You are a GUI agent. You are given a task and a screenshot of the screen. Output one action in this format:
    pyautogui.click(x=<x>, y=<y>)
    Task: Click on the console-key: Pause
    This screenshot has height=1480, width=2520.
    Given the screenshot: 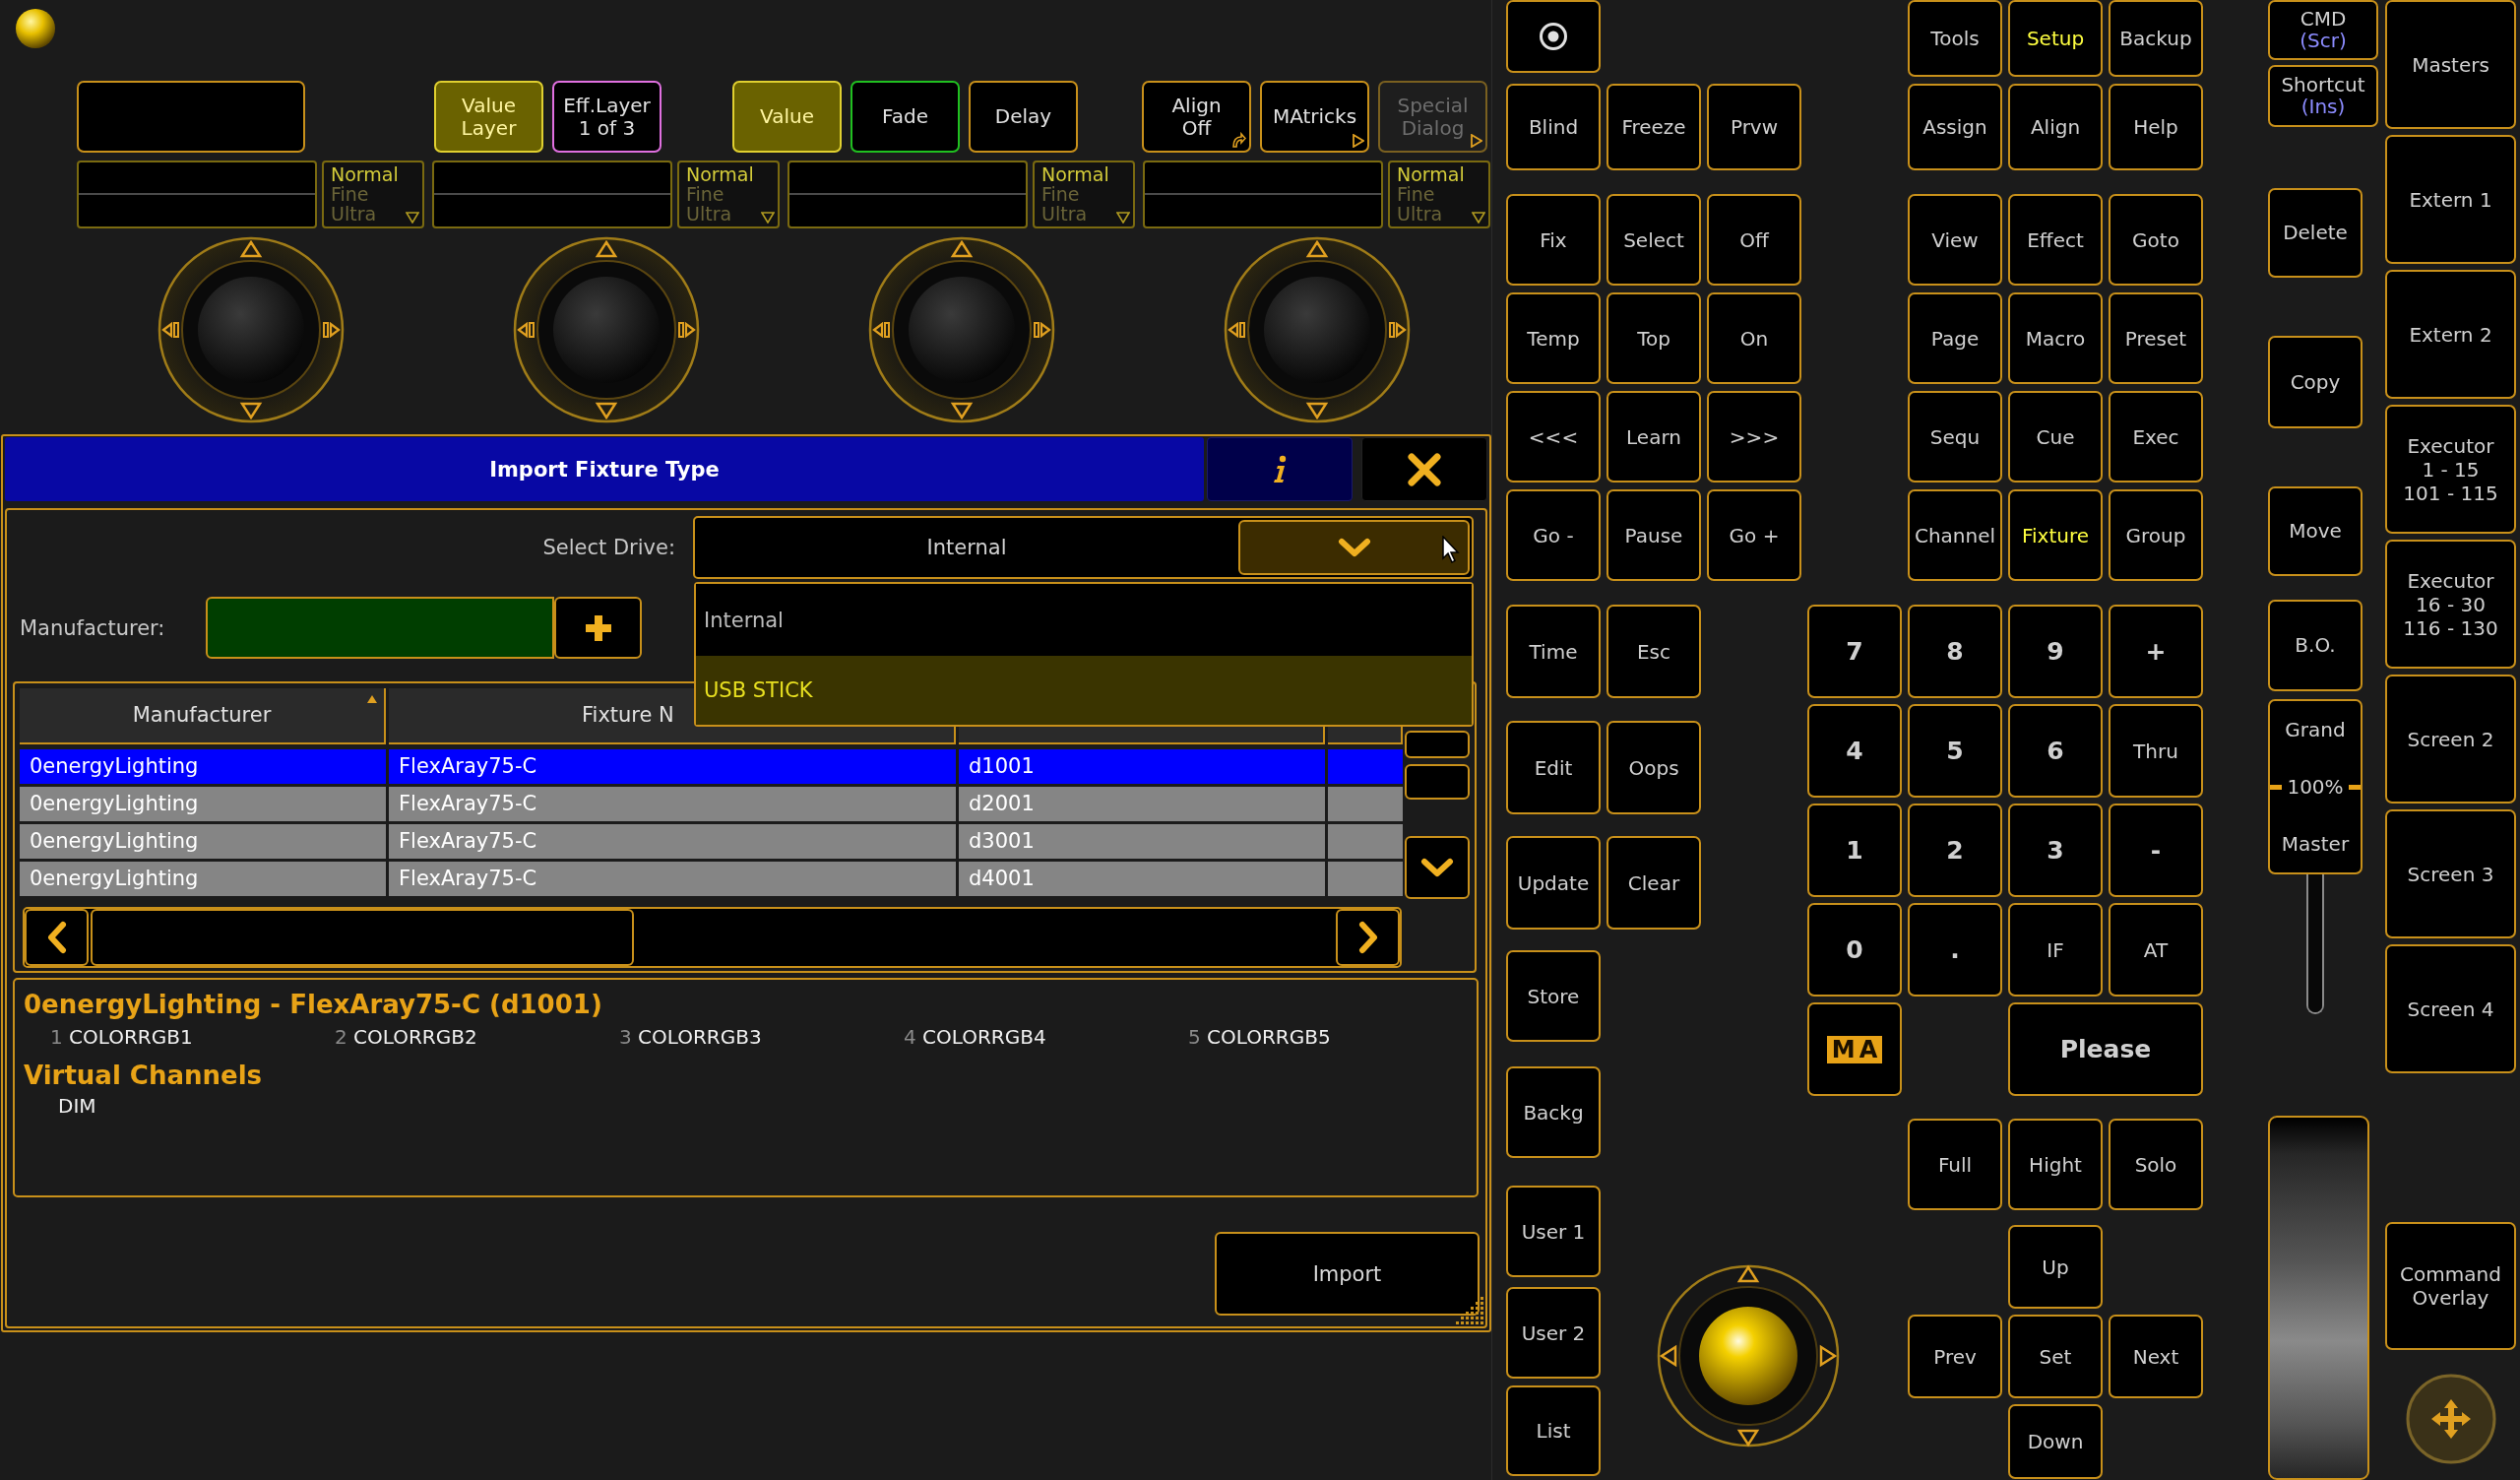 What is the action you would take?
    pyautogui.click(x=1653, y=535)
    